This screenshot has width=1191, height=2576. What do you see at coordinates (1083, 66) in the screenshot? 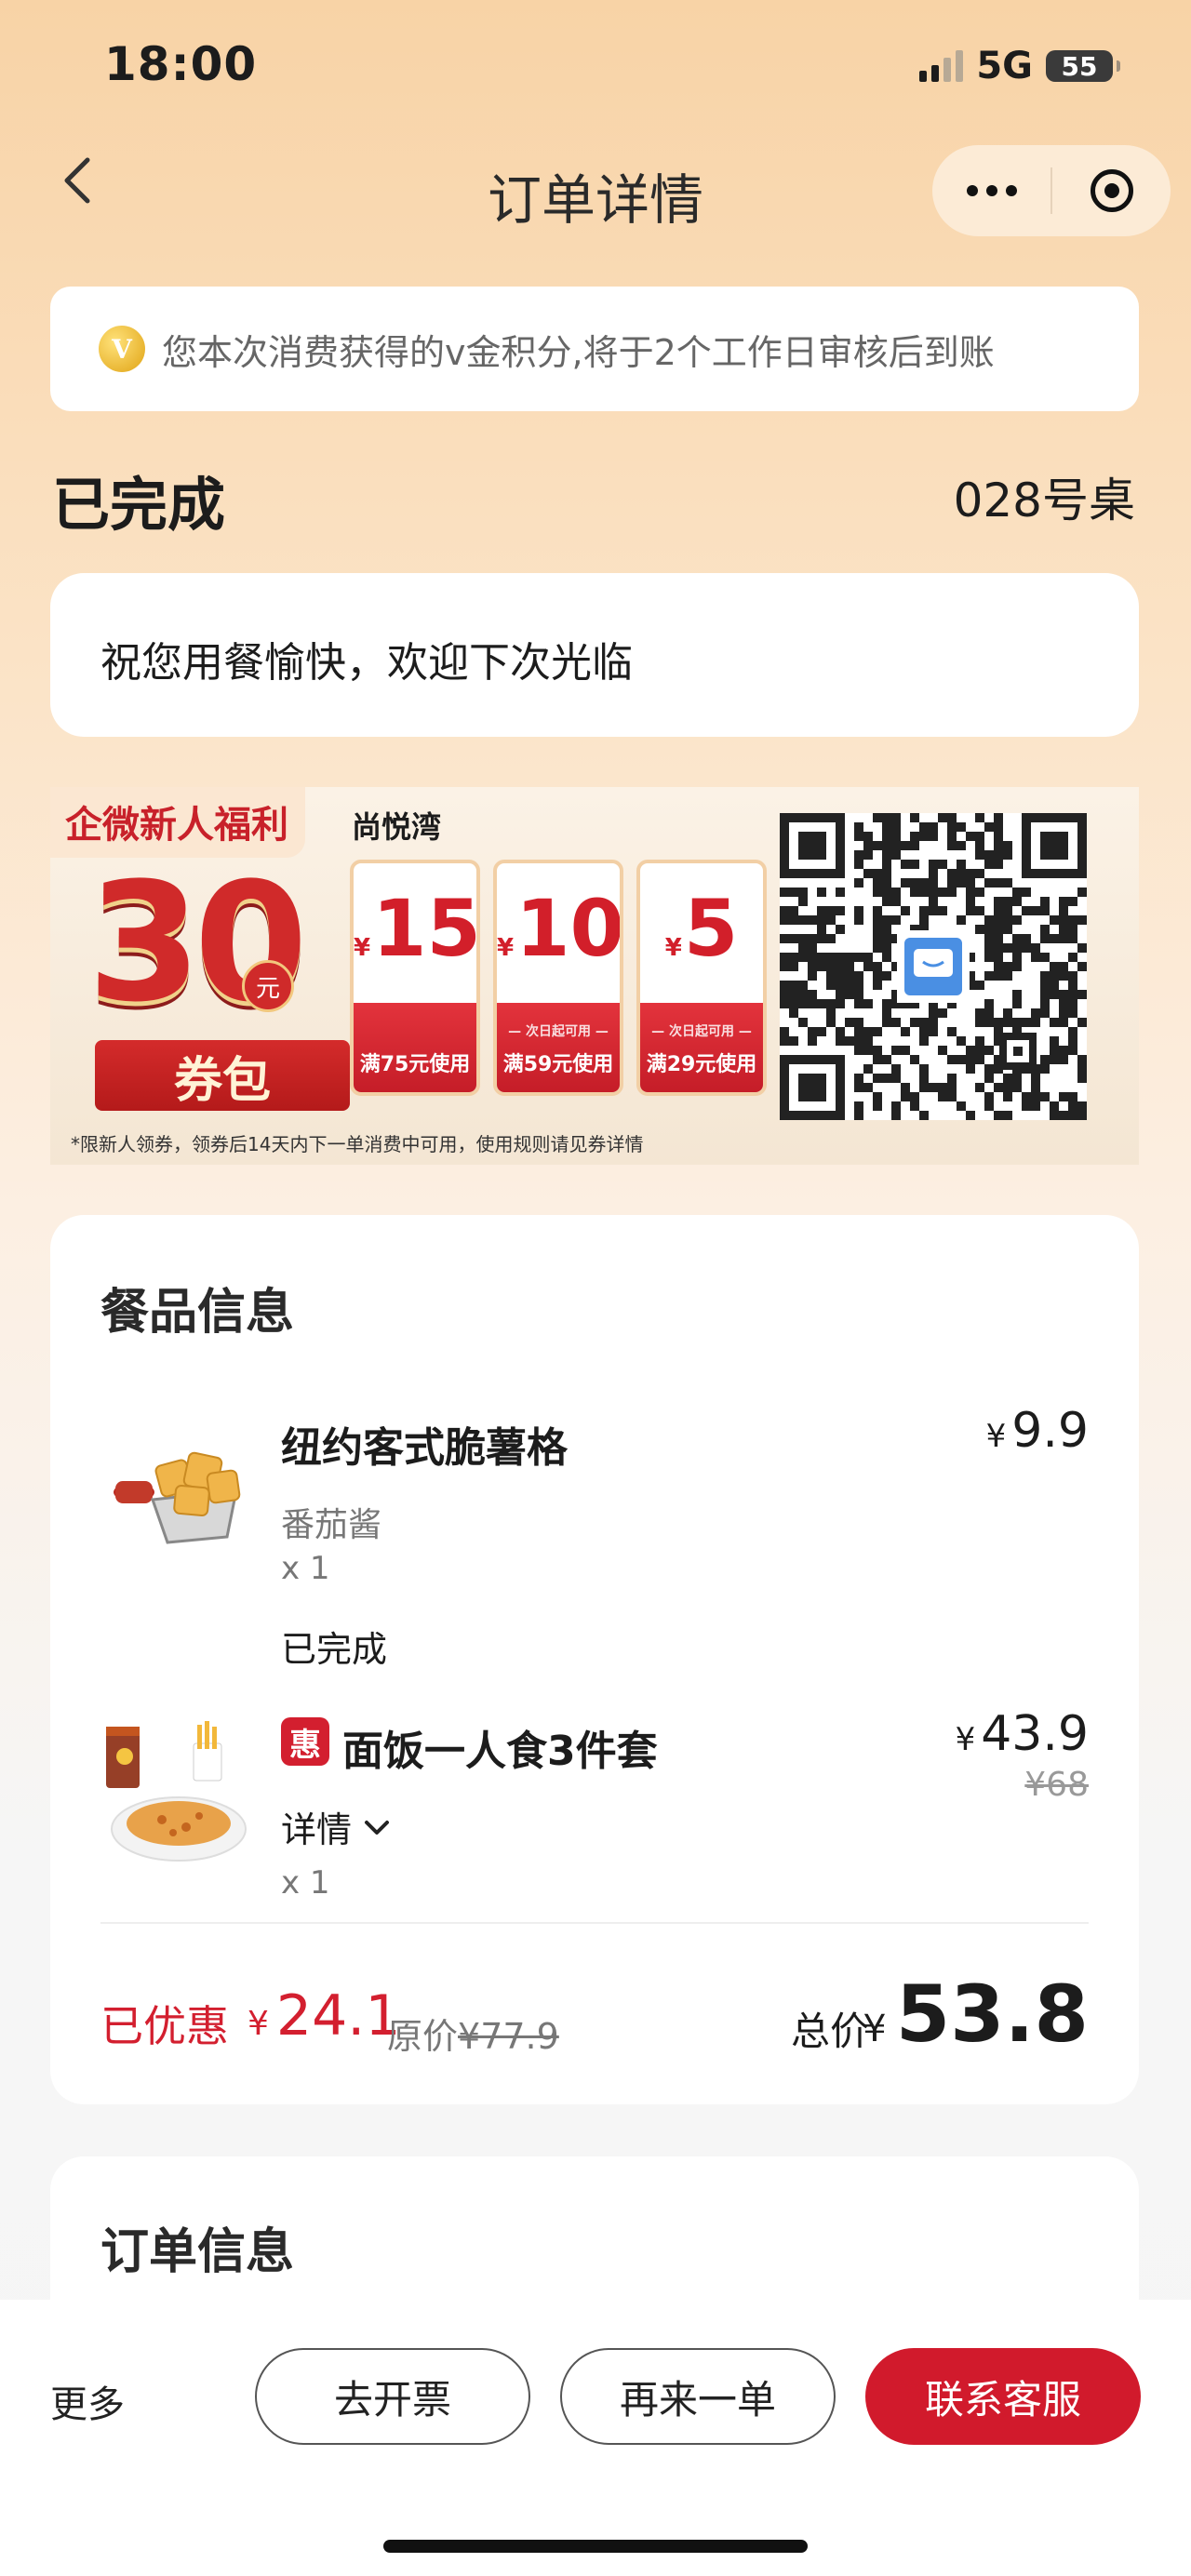
I see `battery-icon: 55` at bounding box center [1083, 66].